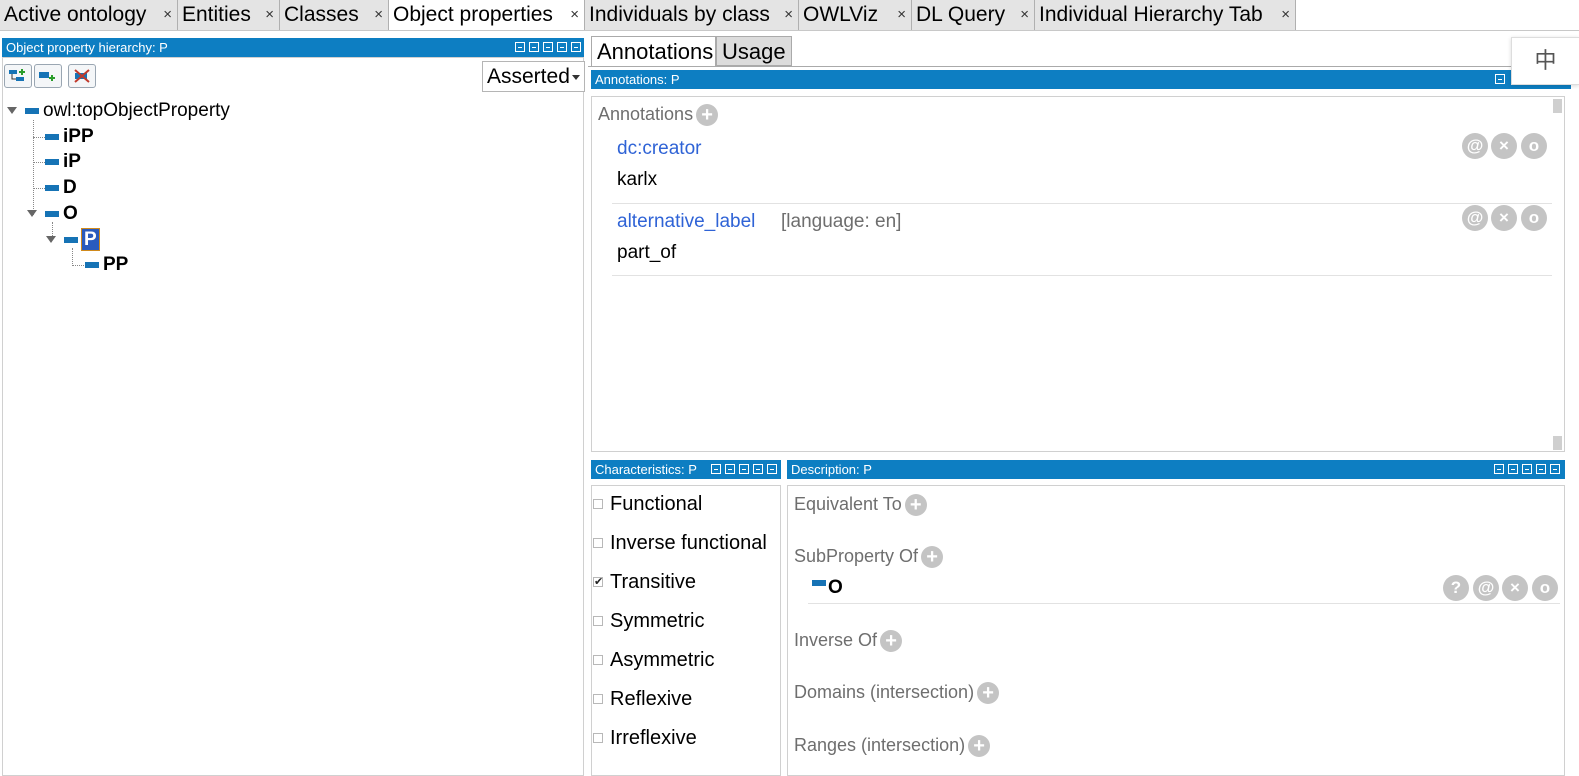 This screenshot has width=1579, height=776. I want to click on tree-node-o: O, so click(61, 214).